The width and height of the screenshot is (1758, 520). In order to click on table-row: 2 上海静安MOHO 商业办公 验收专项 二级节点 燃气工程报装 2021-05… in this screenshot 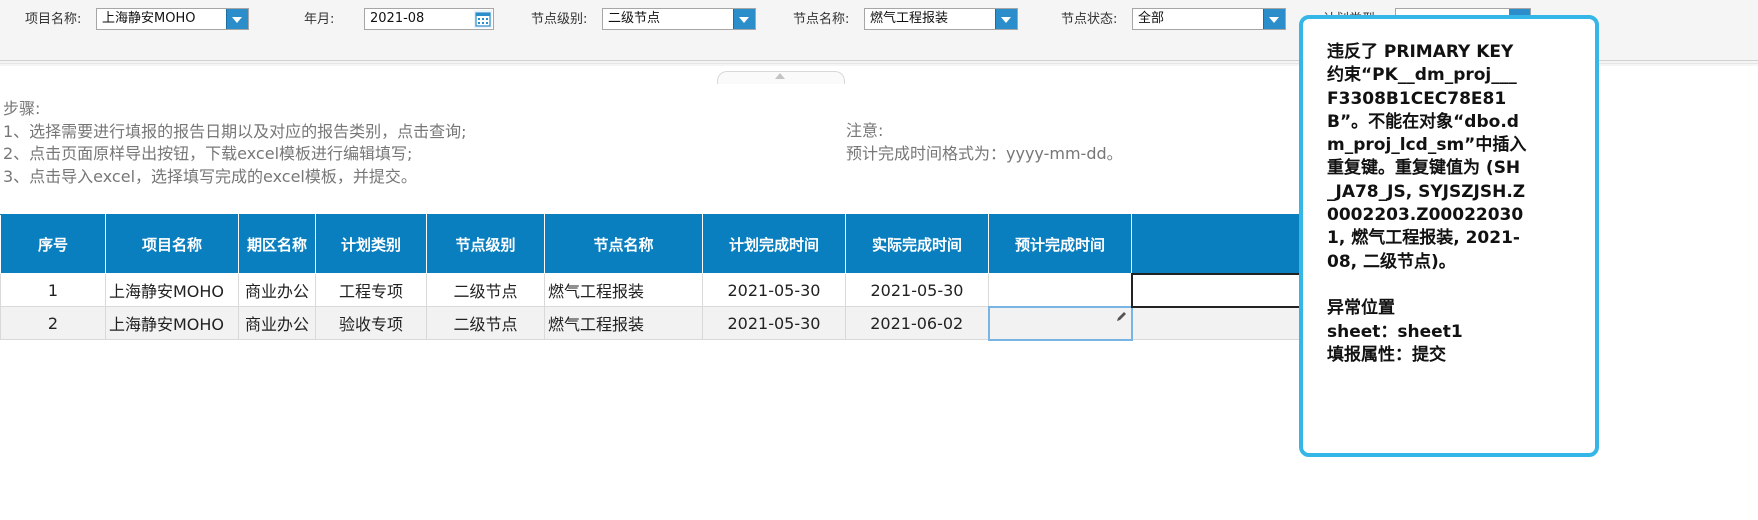, I will do `click(651, 323)`.